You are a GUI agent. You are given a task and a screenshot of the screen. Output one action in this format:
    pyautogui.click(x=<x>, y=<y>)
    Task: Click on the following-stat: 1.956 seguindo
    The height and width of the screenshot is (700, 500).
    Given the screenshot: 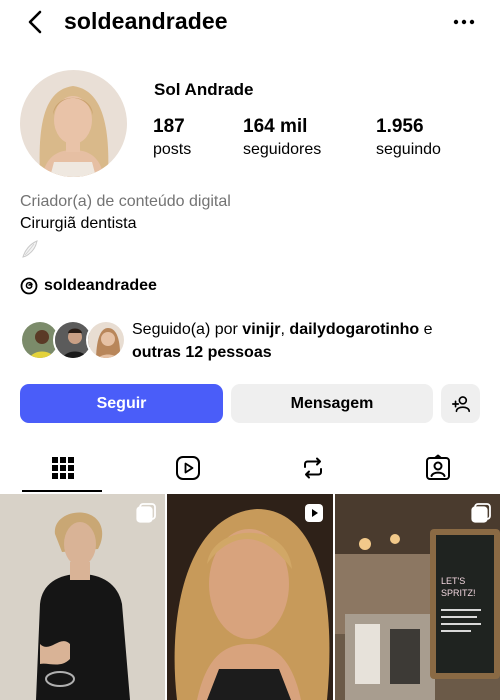 What is the action you would take?
    pyautogui.click(x=408, y=138)
    